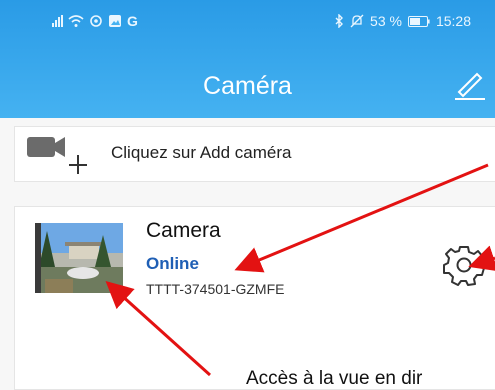 The image size is (495, 390). Describe the element at coordinates (339, 21) in the screenshot. I see `bluetooth-icon` at that location.